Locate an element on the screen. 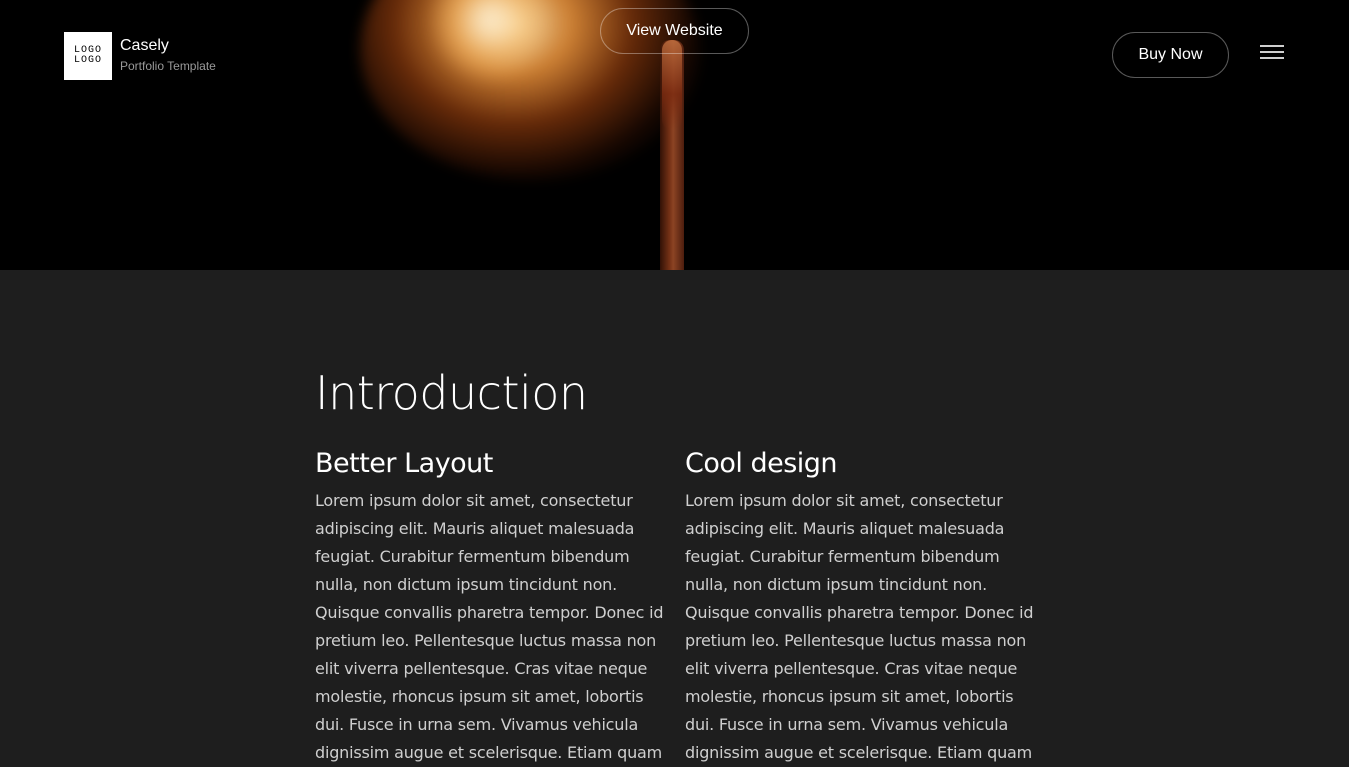  buy-now-button: Buy Now is located at coordinates (1170, 55).